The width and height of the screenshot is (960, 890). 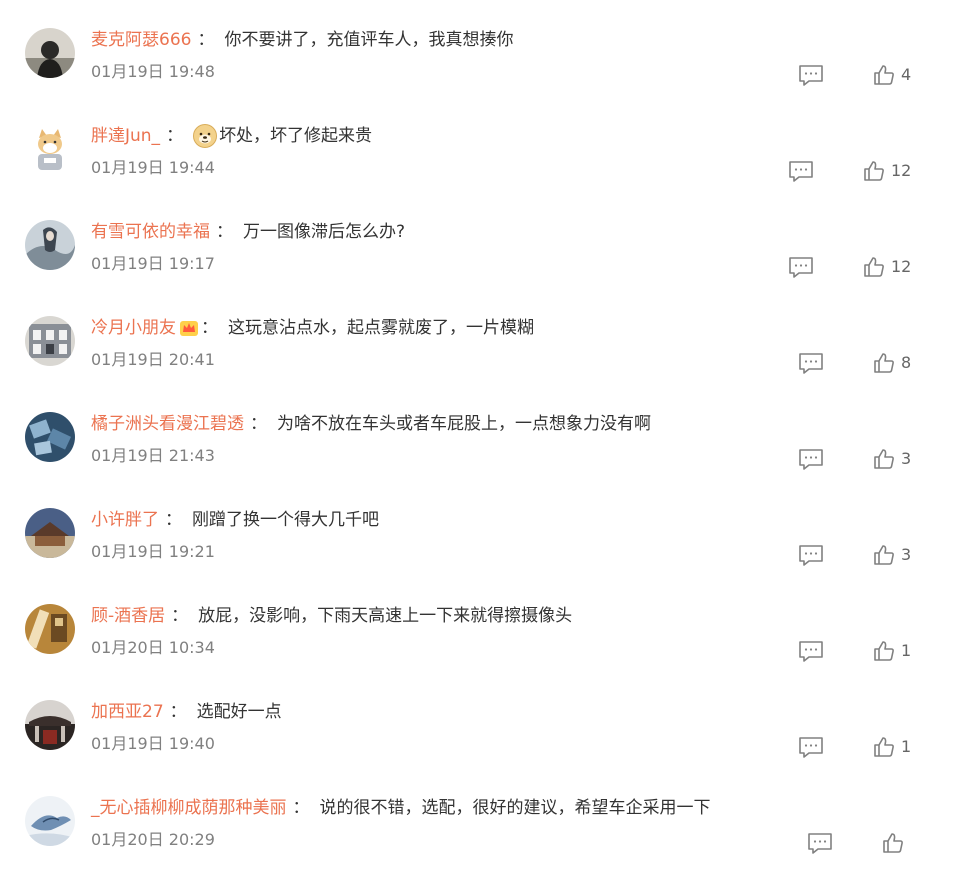 I want to click on username-link: 橘子洲头看漫江碧透, so click(x=167, y=424).